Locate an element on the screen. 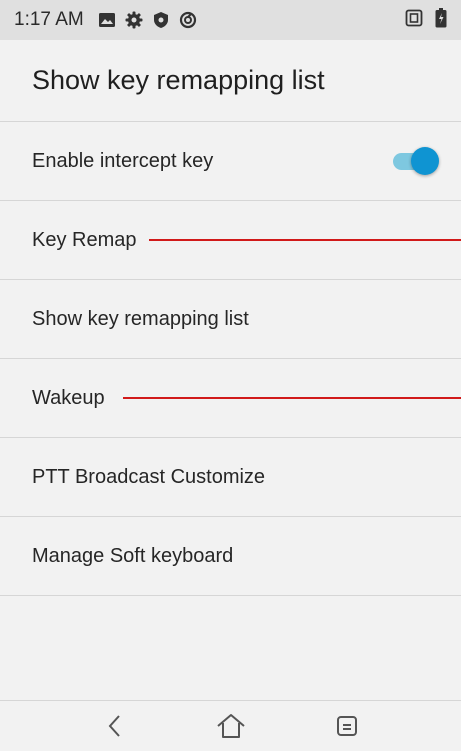 The width and height of the screenshot is (461, 751). status-bar: 1:17 AM is located at coordinates (230, 20).